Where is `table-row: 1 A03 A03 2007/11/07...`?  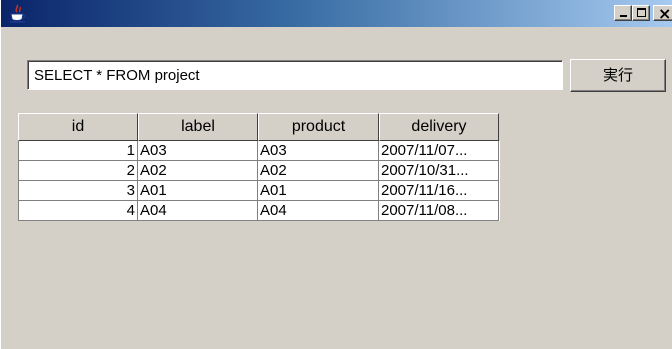
table-row: 1 A03 A03 2007/11/07... is located at coordinates (259, 151).